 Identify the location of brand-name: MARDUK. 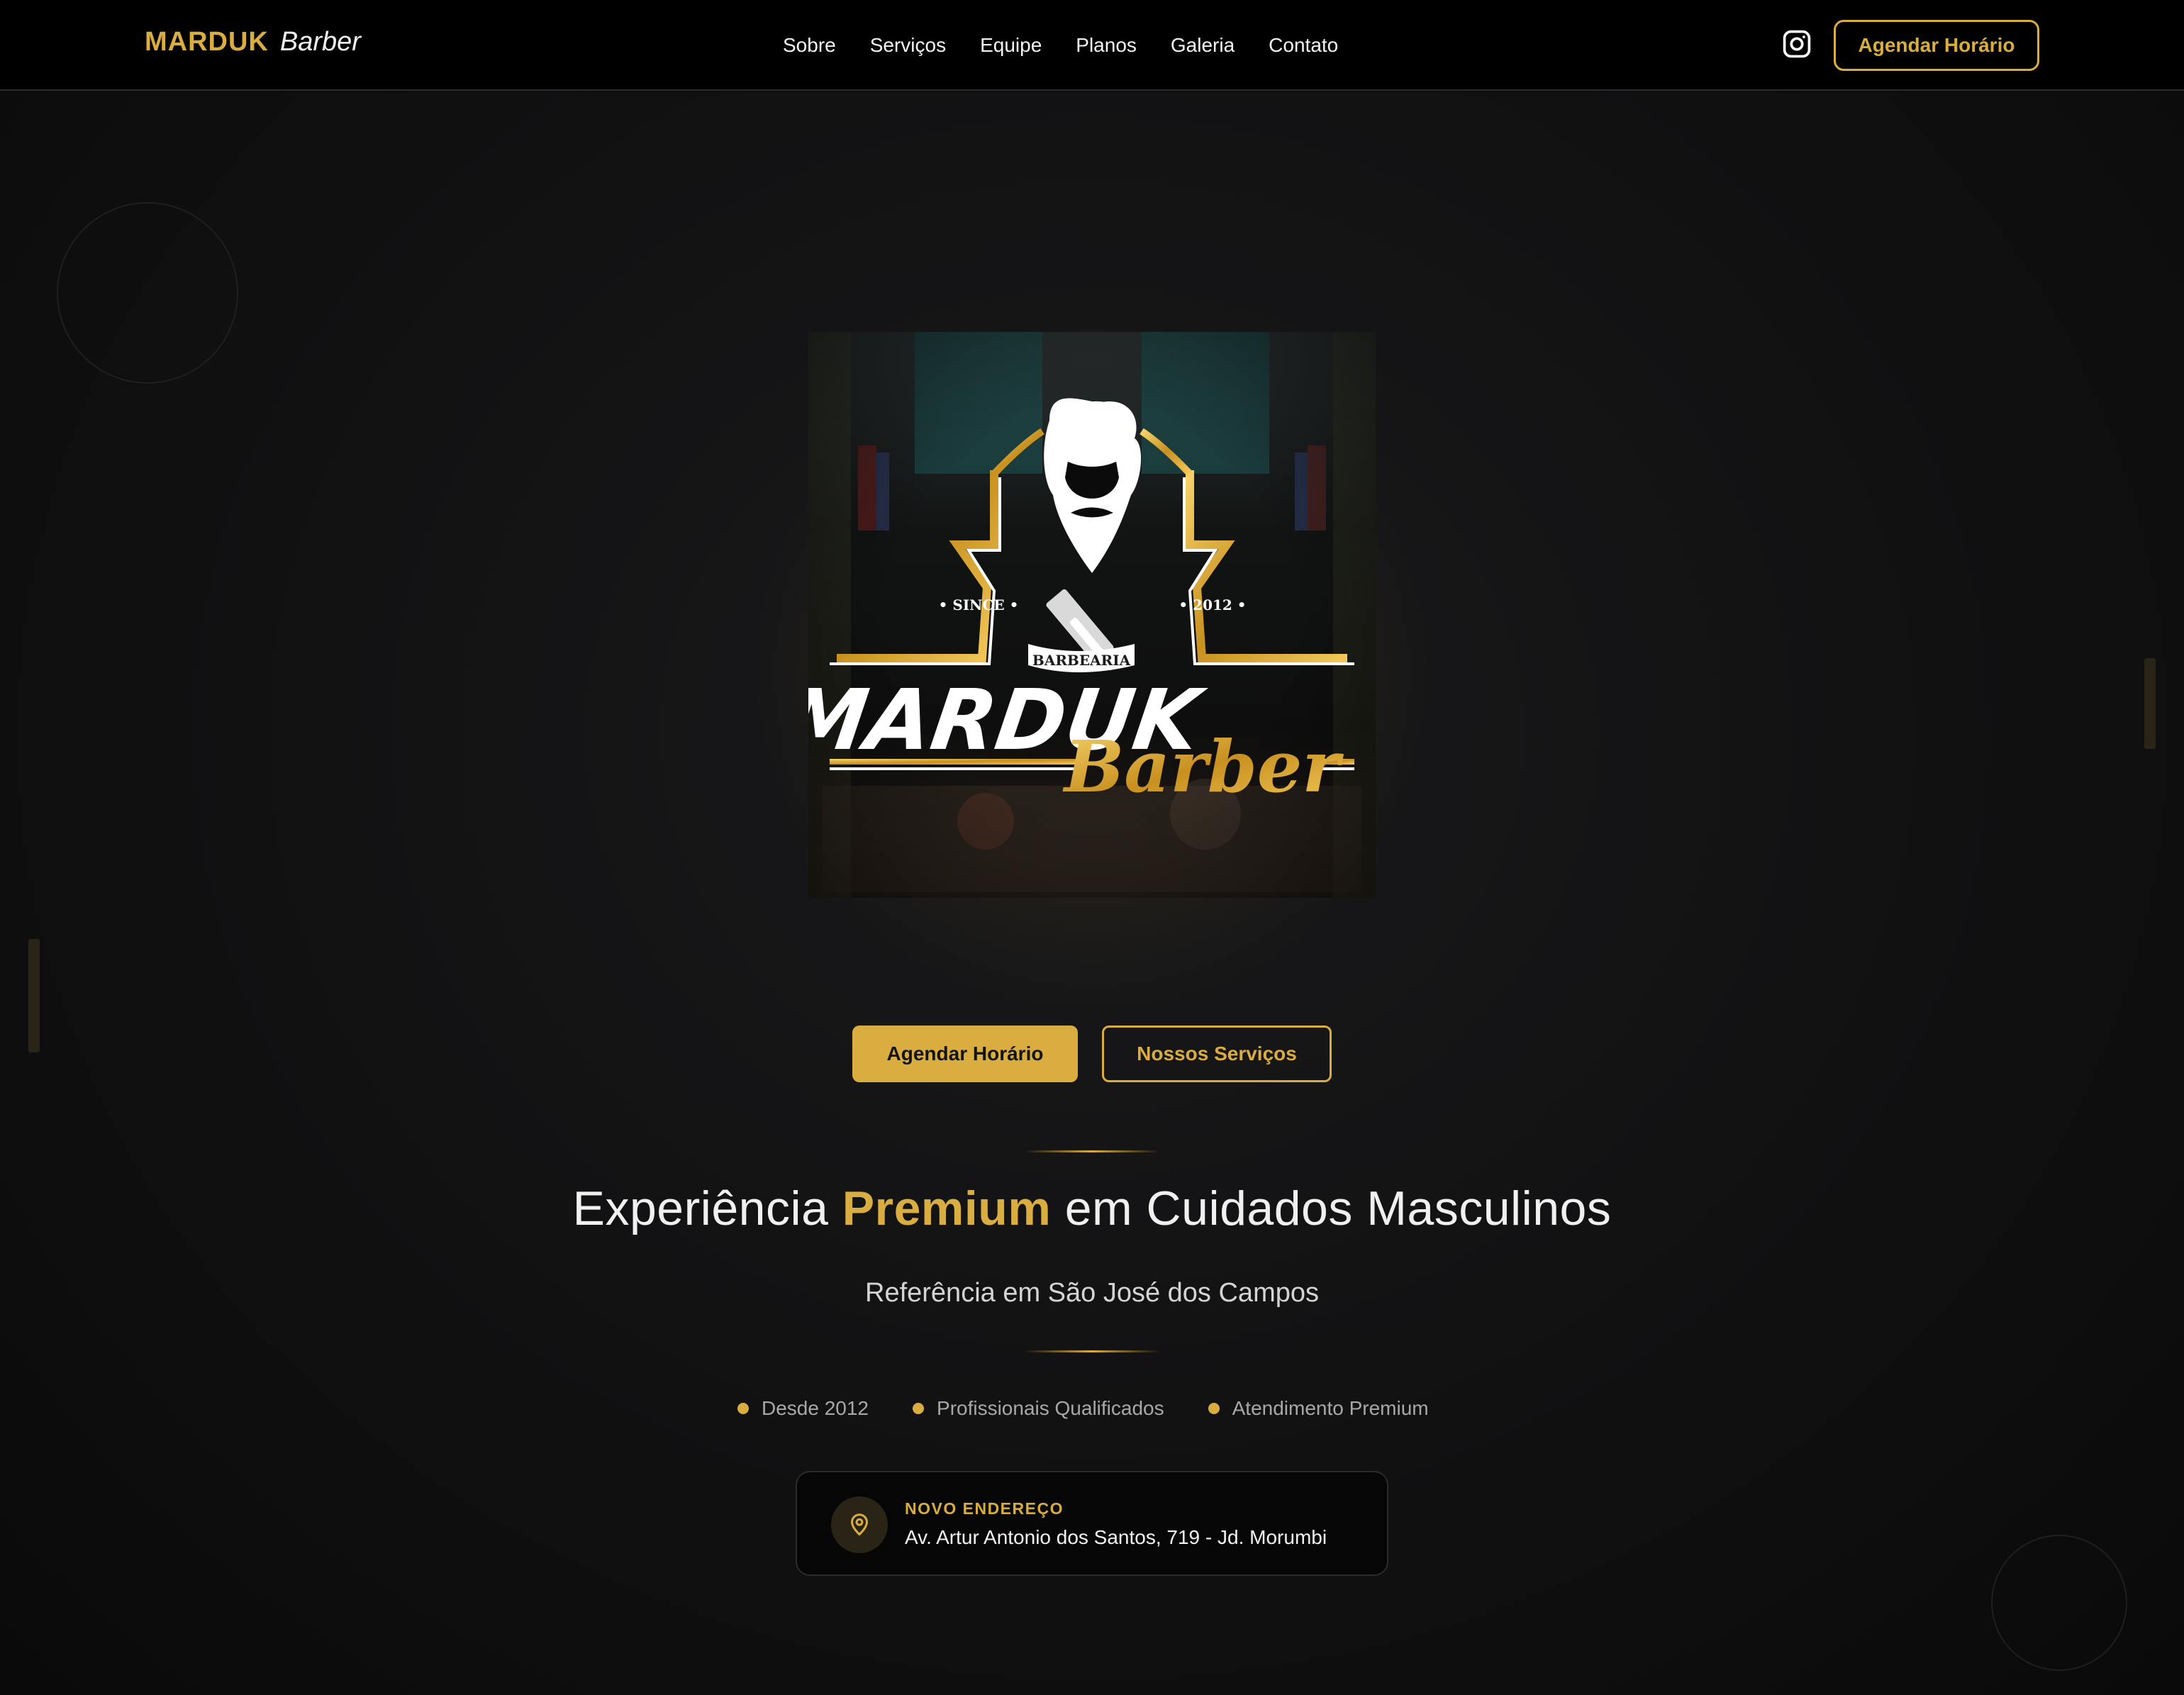
(207, 42).